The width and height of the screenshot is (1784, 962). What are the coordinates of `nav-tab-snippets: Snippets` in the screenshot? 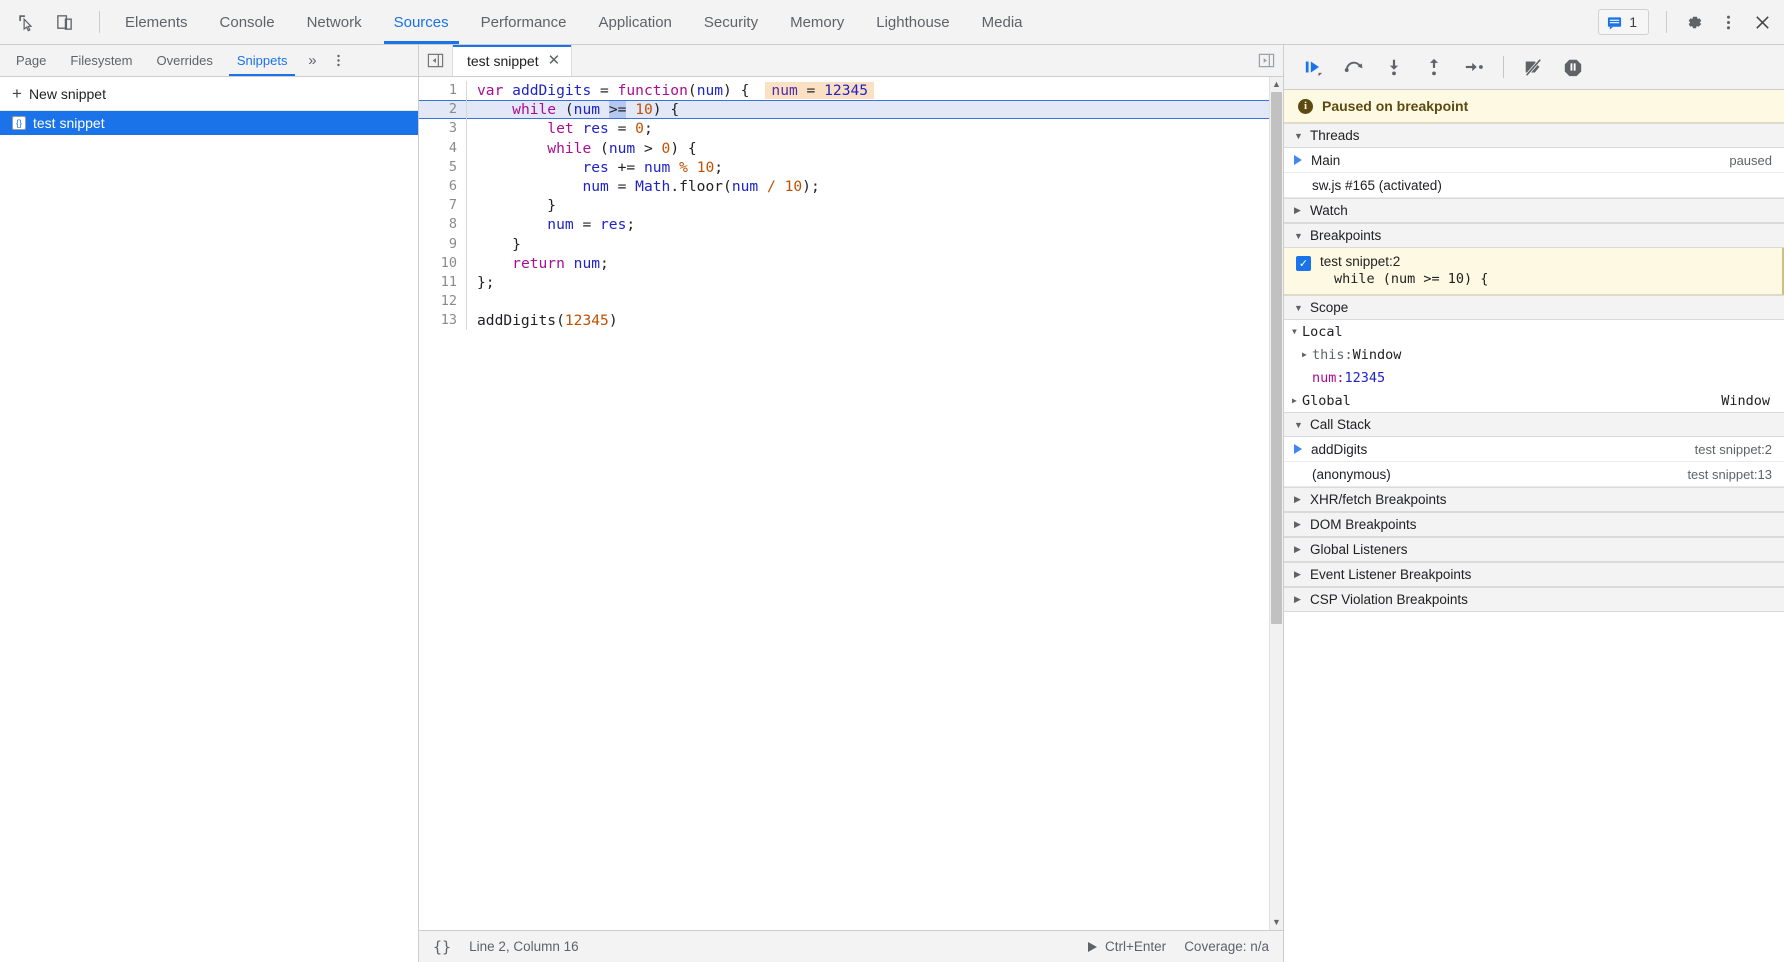 It's located at (262, 60).